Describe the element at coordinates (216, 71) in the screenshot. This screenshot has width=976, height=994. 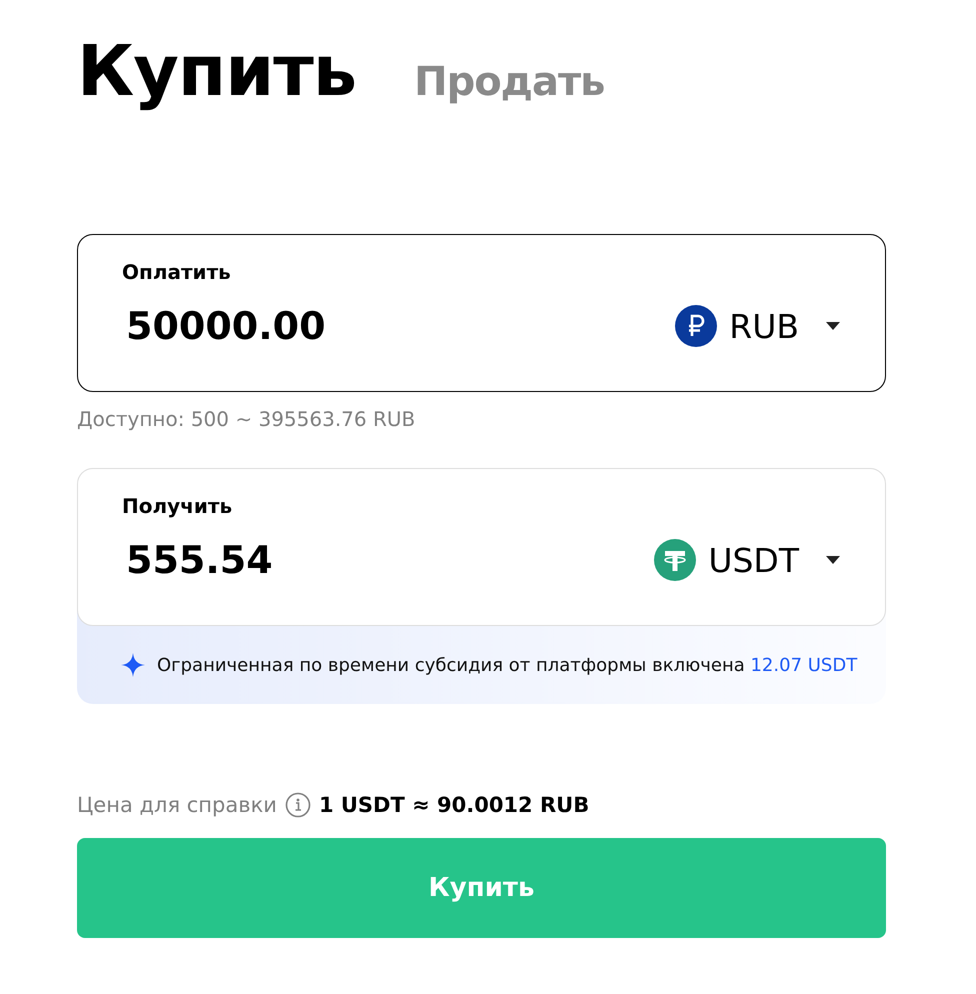
I see `tab: Купить` at that location.